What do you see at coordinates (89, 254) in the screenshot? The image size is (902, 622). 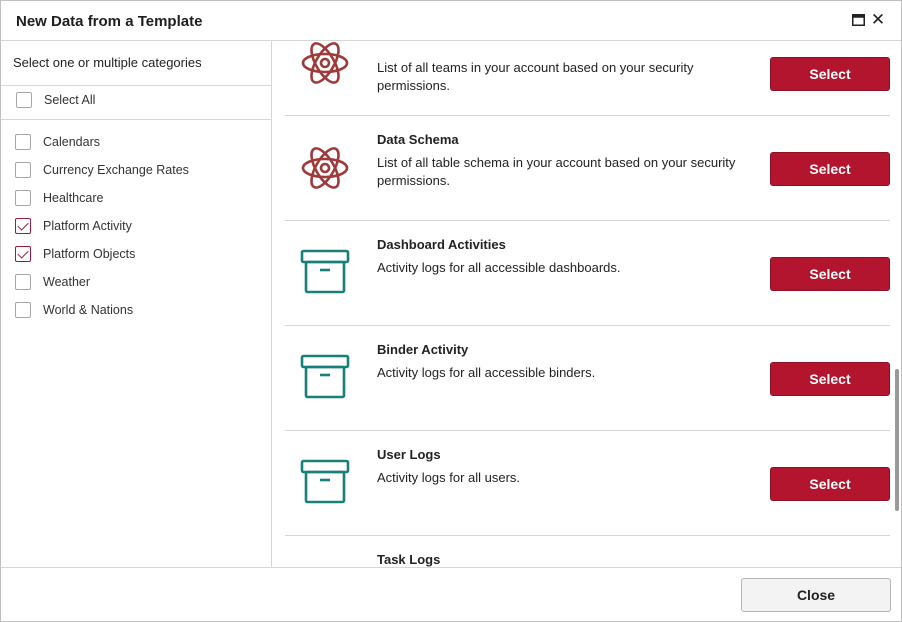 I see `checkbox-label: Platform Objects` at bounding box center [89, 254].